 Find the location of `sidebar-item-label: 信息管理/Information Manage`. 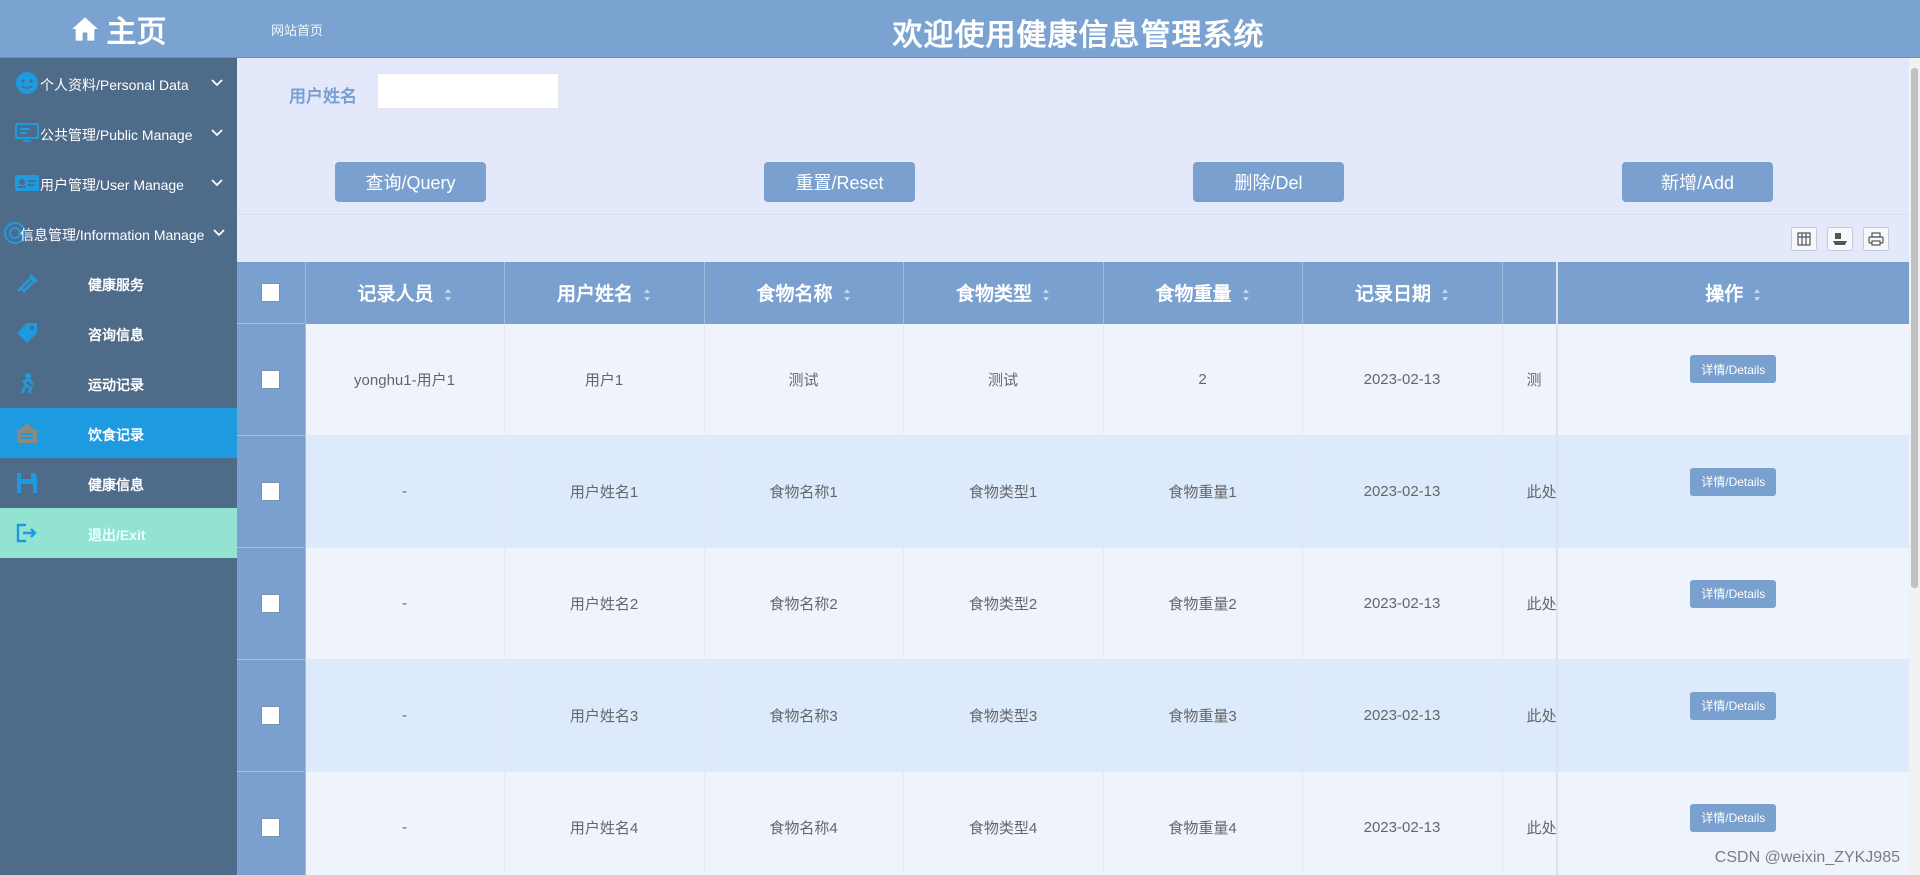

sidebar-item-label: 信息管理/Information Manage is located at coordinates (112, 235).